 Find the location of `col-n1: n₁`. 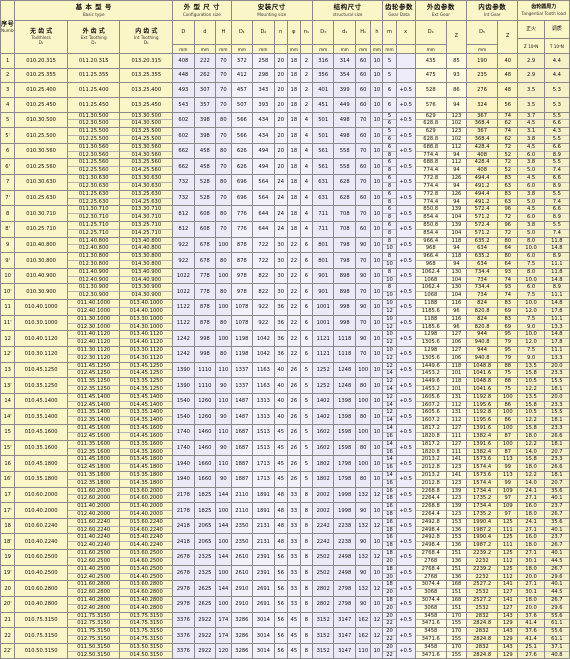

col-n1: n₁ is located at coordinates (306, 32).